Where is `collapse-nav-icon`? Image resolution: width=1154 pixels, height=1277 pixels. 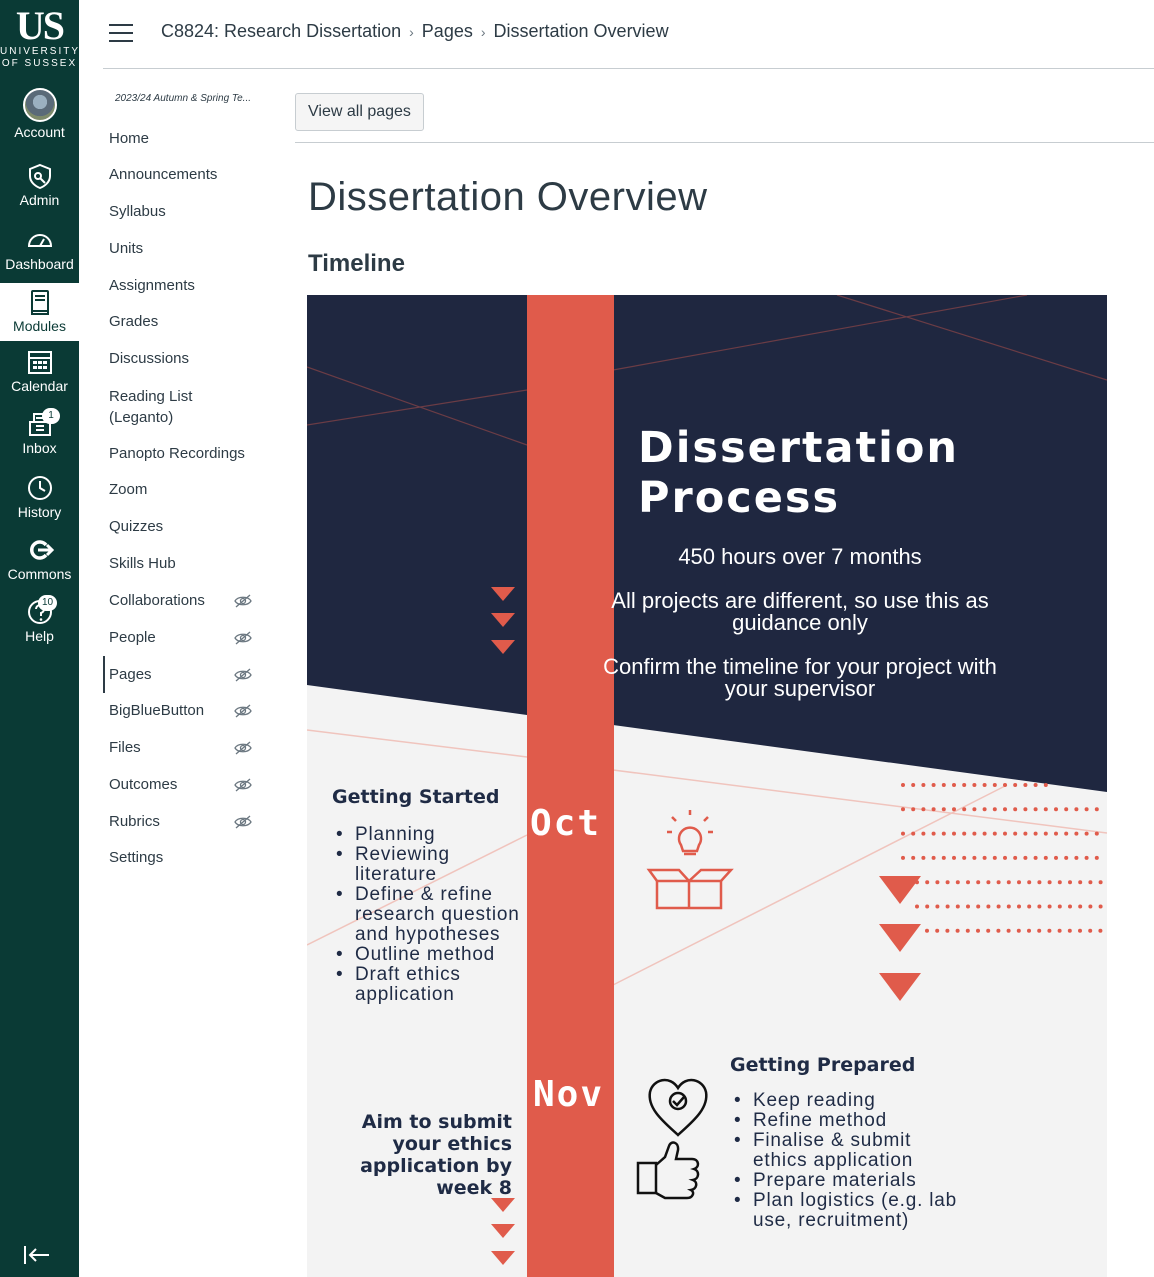 collapse-nav-icon is located at coordinates (37, 1255).